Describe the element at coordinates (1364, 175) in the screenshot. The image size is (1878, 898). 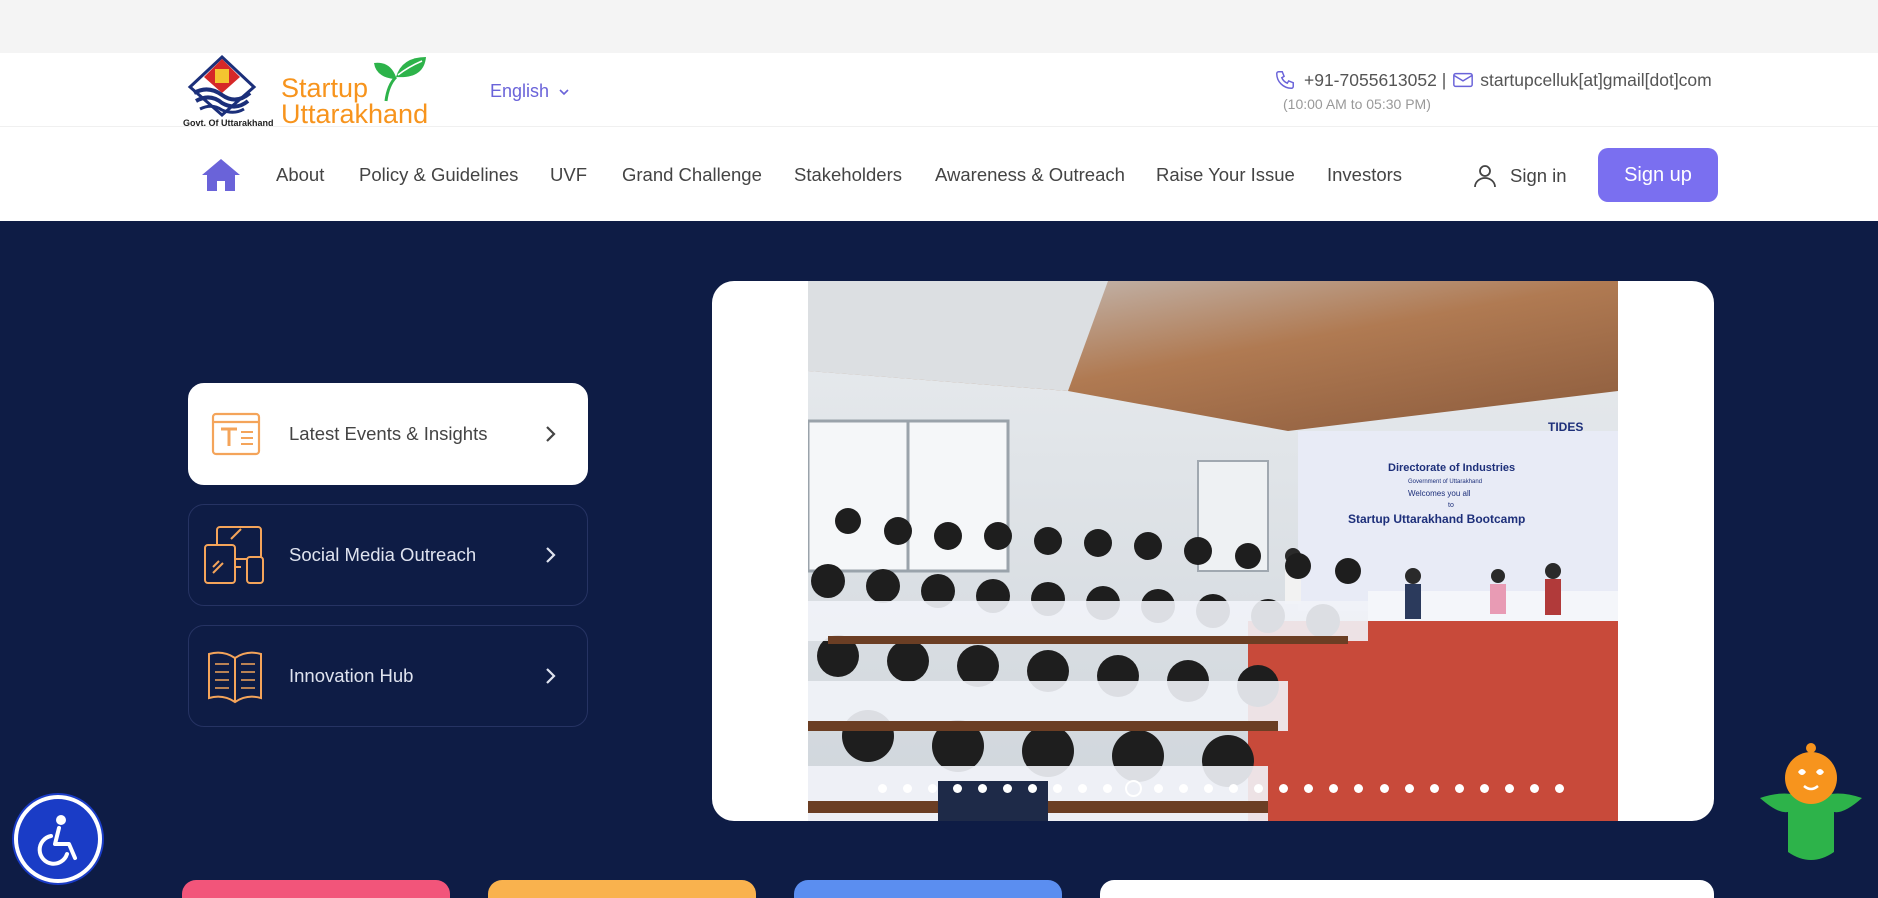
I see `nav-item-investors: Investors` at that location.